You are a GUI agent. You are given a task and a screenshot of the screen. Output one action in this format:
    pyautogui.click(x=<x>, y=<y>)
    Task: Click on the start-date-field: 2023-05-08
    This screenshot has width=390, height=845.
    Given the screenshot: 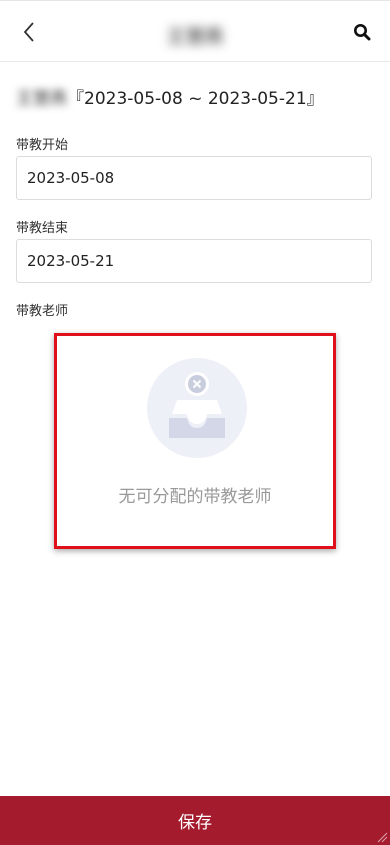 What is the action you would take?
    pyautogui.click(x=194, y=178)
    